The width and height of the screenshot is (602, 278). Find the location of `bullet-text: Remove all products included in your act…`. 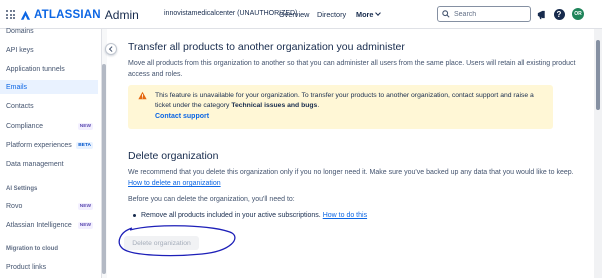

bullet-text: Remove all products included in your act… is located at coordinates (231, 215).